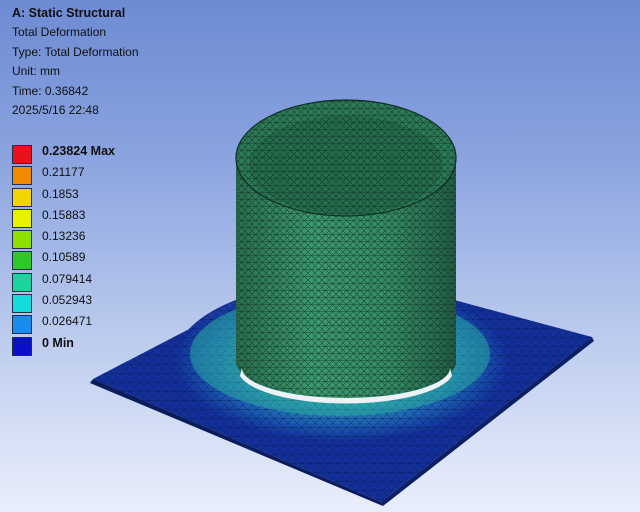  I want to click on result-unit: Unit: mm, so click(36, 71).